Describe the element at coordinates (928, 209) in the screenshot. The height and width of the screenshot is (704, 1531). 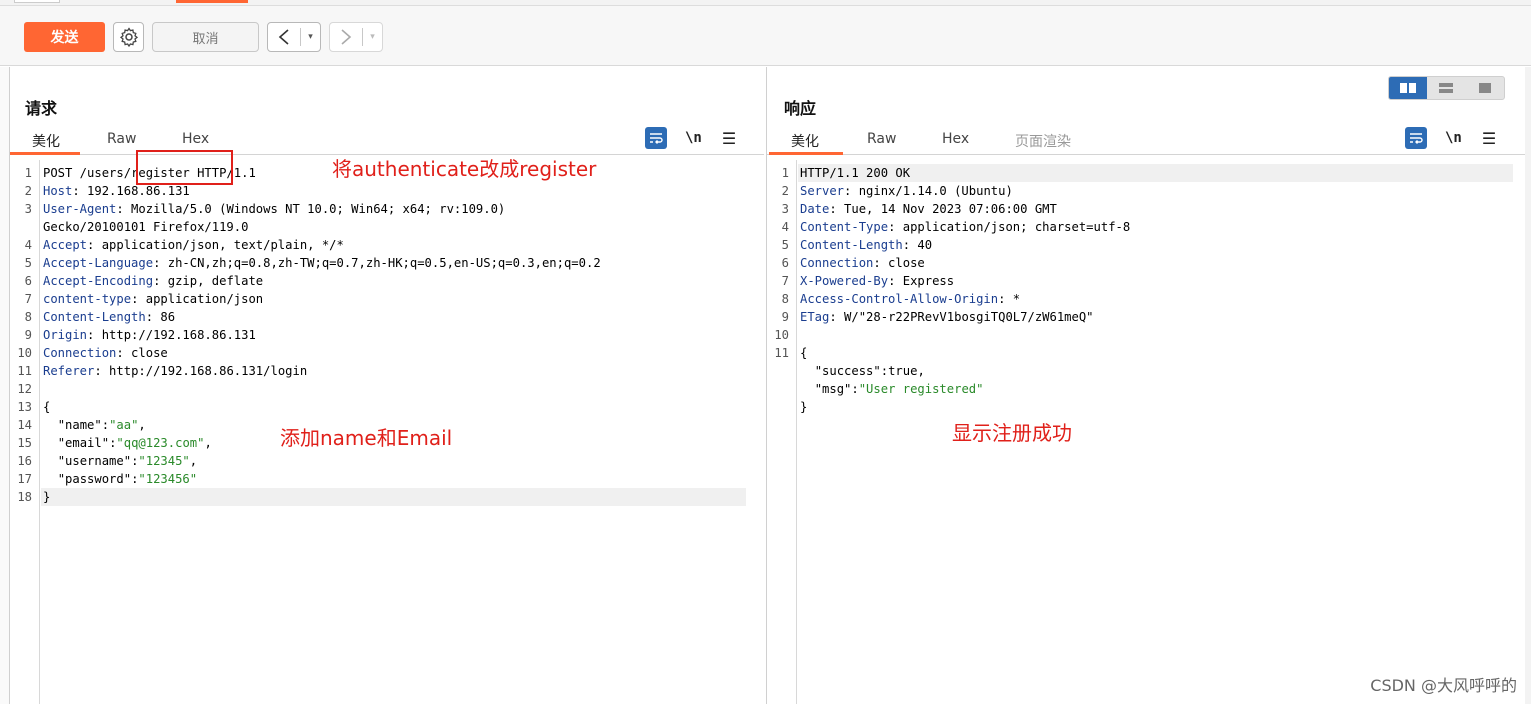
I see `line-content: Date: Tue, 14 Nov 2023 07:06:00 GMT` at that location.